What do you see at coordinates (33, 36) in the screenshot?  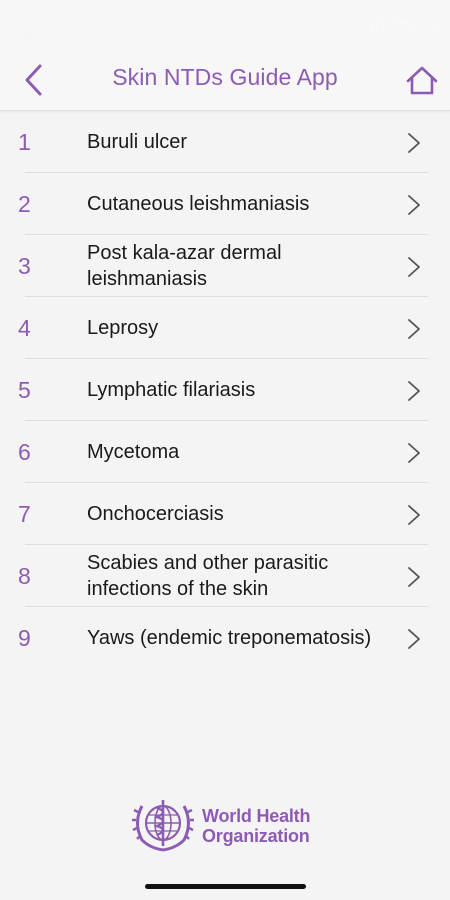 I see `status-carrier: Carrier` at bounding box center [33, 36].